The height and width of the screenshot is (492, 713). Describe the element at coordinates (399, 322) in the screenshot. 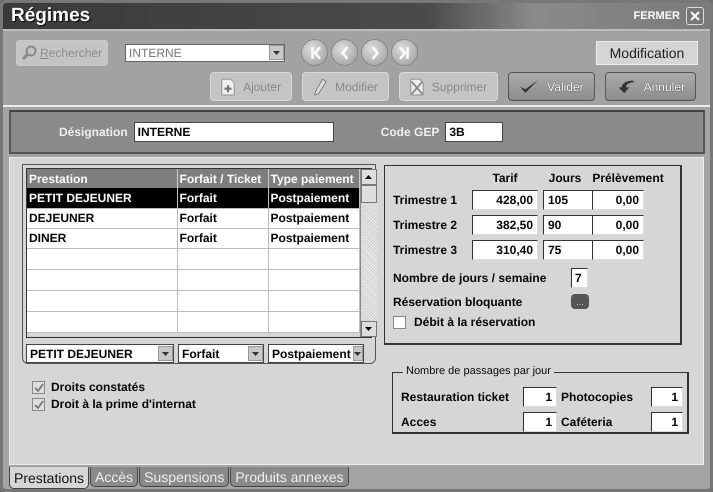

I see `debit-checkbox` at that location.